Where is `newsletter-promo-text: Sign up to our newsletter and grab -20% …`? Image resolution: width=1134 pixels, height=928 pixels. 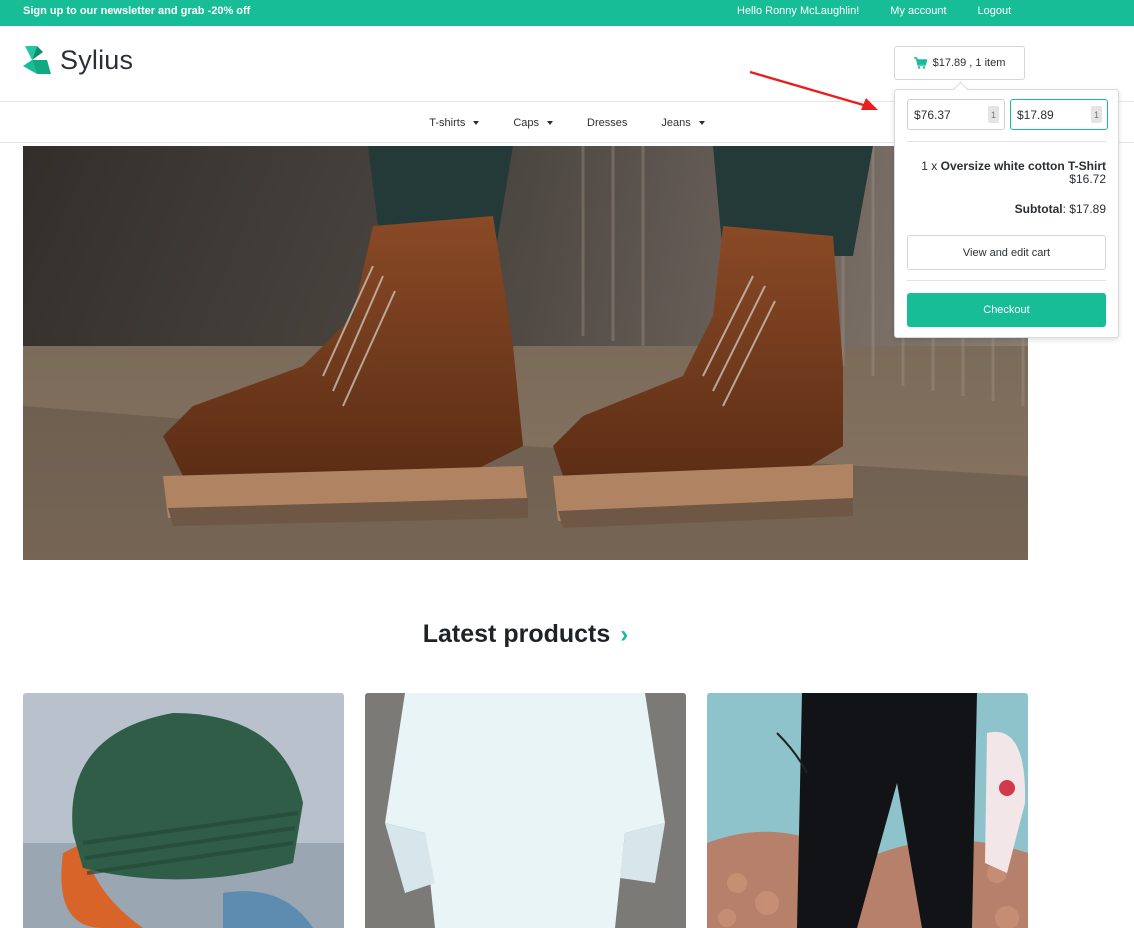
newsletter-promo-text: Sign up to our newsletter and grab -20% … is located at coordinates (136, 11).